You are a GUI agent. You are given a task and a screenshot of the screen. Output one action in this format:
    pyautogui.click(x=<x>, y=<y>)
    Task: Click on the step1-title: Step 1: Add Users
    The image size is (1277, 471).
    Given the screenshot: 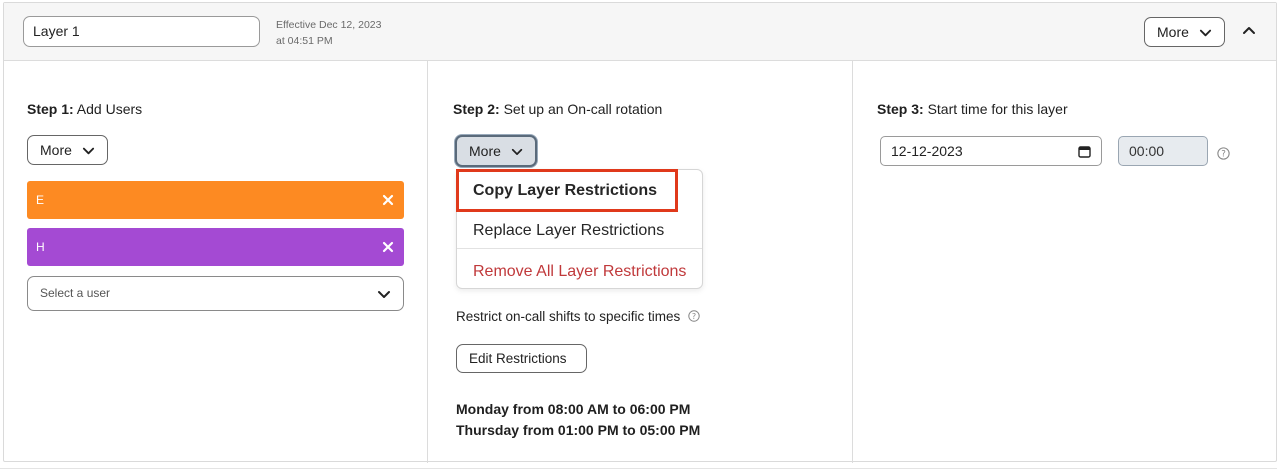 What is the action you would take?
    pyautogui.click(x=85, y=109)
    